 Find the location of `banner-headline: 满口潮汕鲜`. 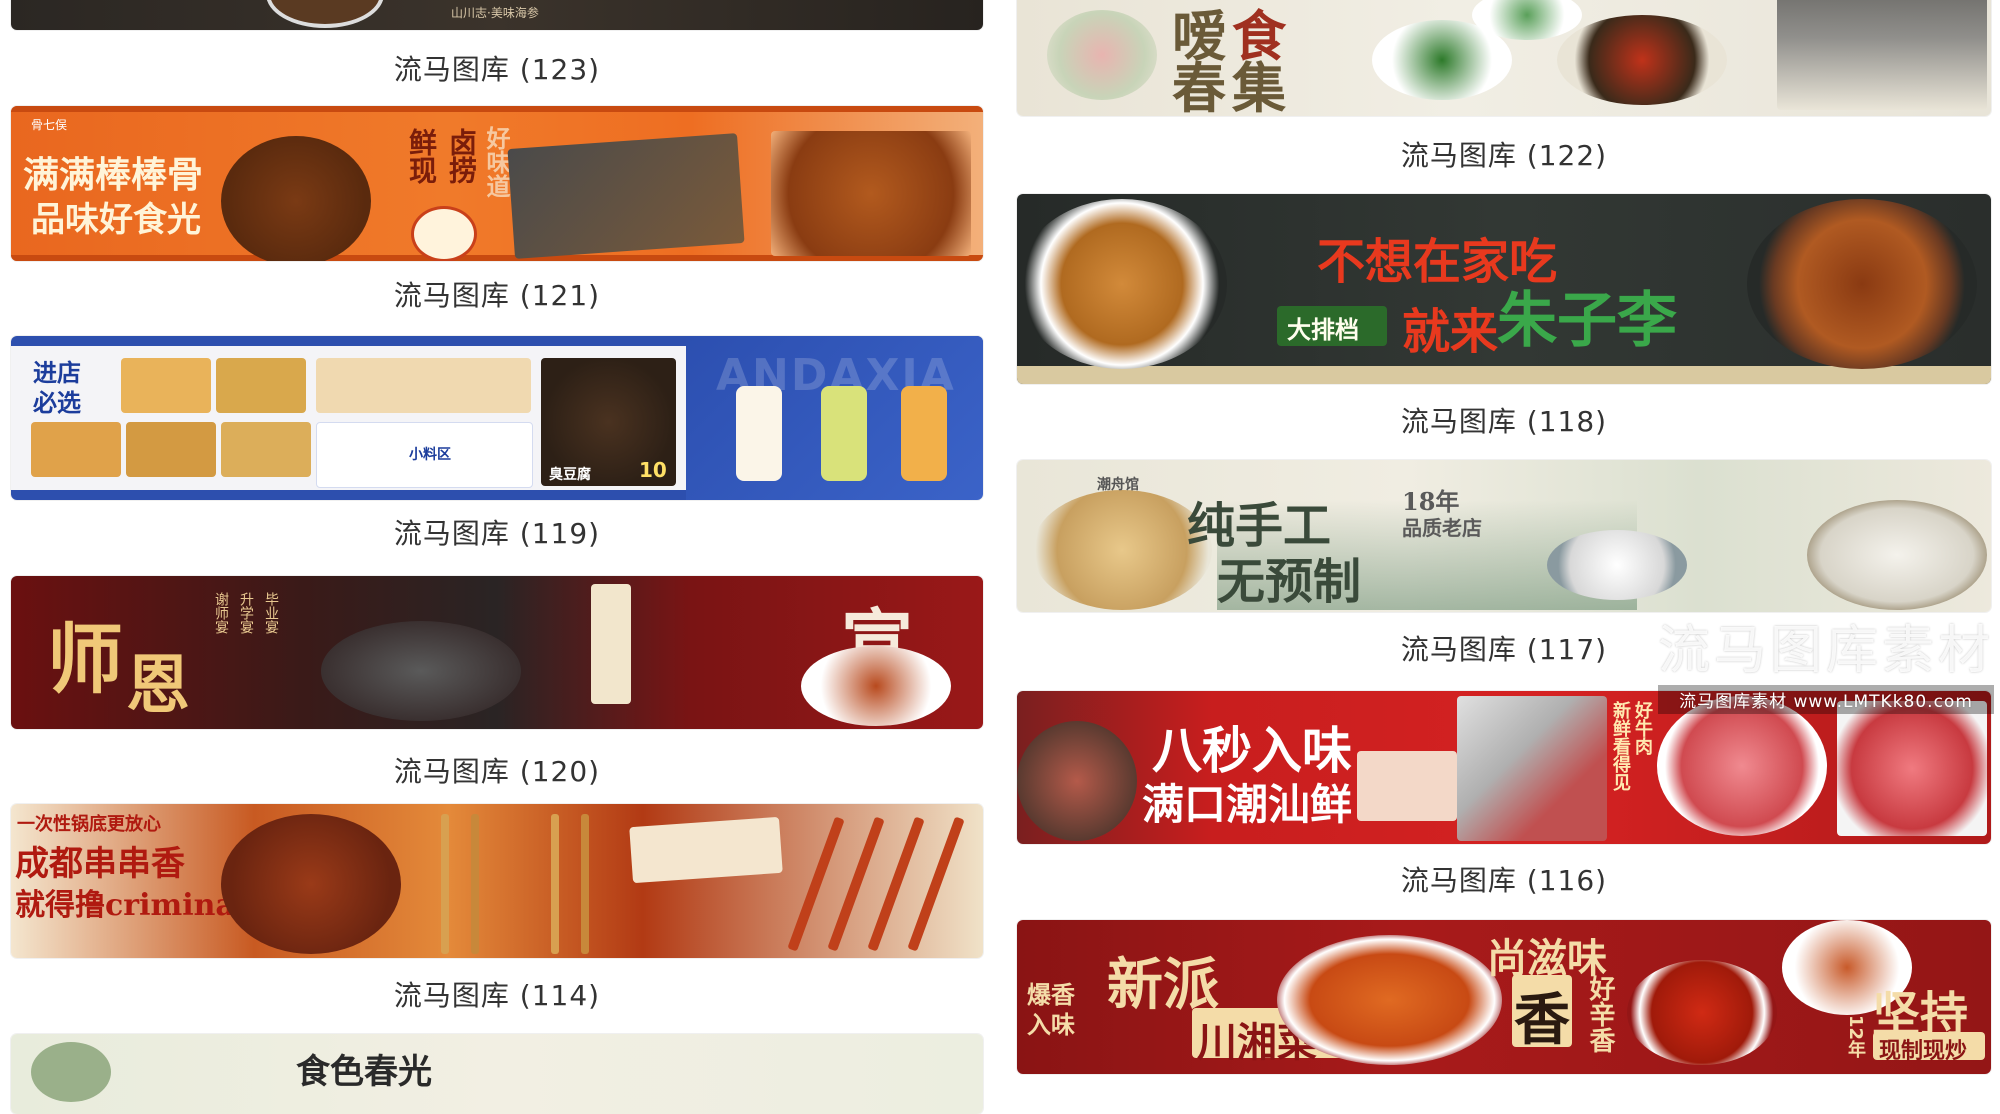

banner-headline: 满口潮汕鲜 is located at coordinates (1247, 804).